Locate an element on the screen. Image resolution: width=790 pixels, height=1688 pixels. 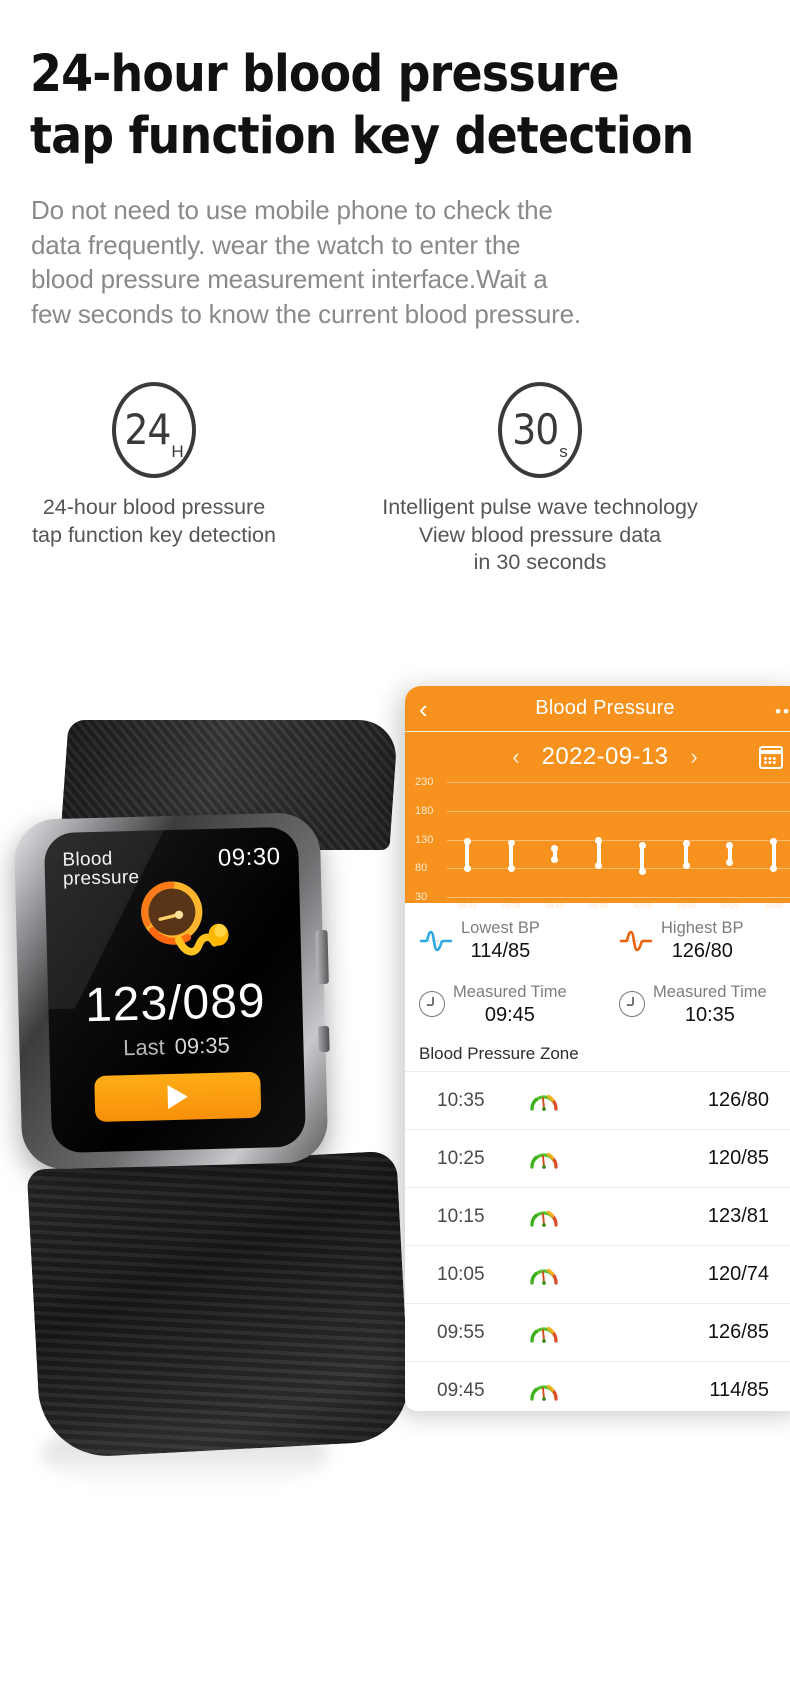
bp-zone-row: 09:55 126/85 is located at coordinates (597, 1333).